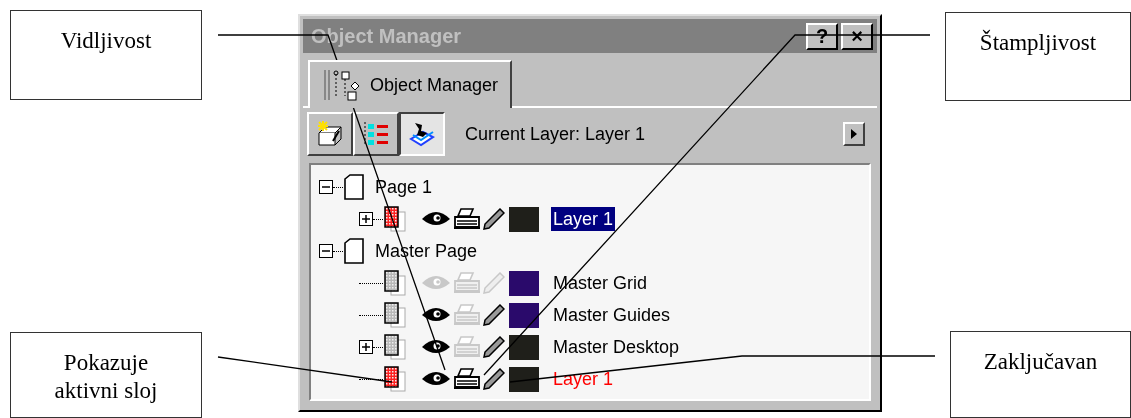 Image resolution: width=1131 pixels, height=418 pixels. I want to click on callout-label: Zaključavan, so click(1040, 374).